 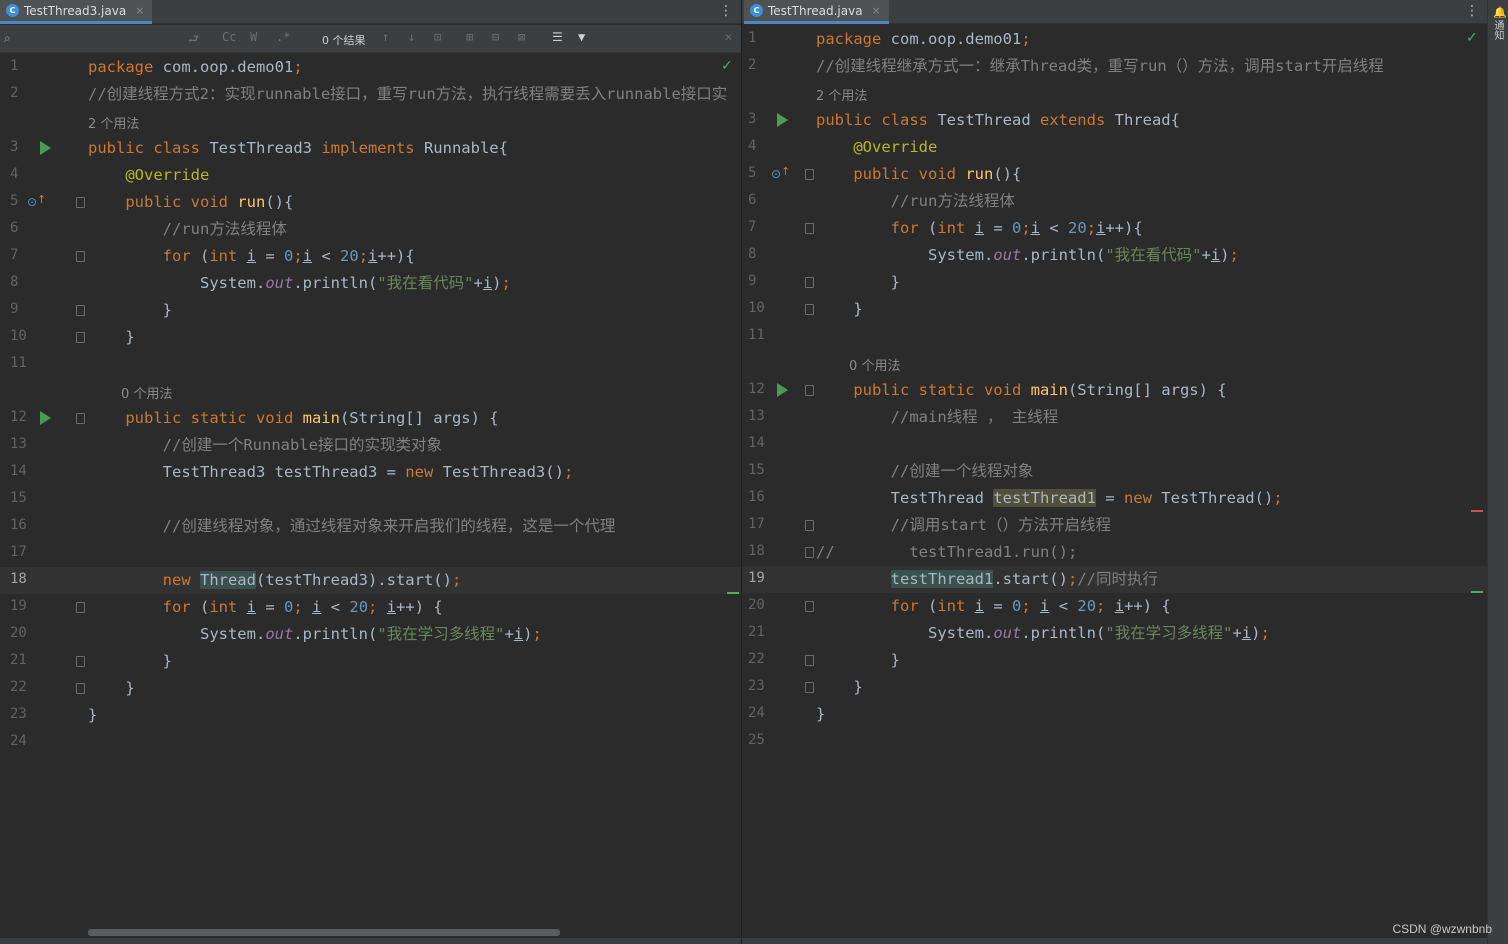 What do you see at coordinates (925, 471) in the screenshot?
I see `code-text: //创建一个线程对象` at bounding box center [925, 471].